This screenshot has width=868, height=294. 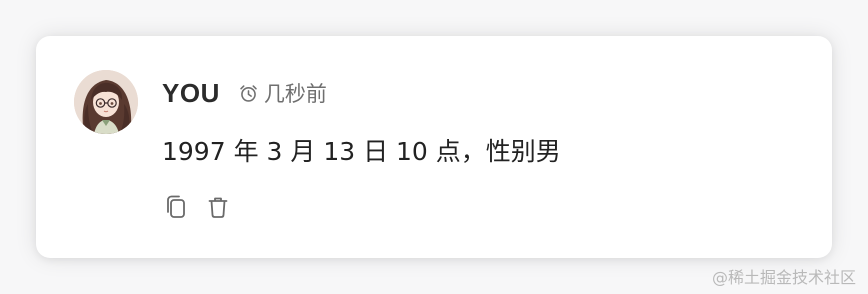 What do you see at coordinates (783, 277) in the screenshot?
I see `watermark: @稀土掘金技术社区` at bounding box center [783, 277].